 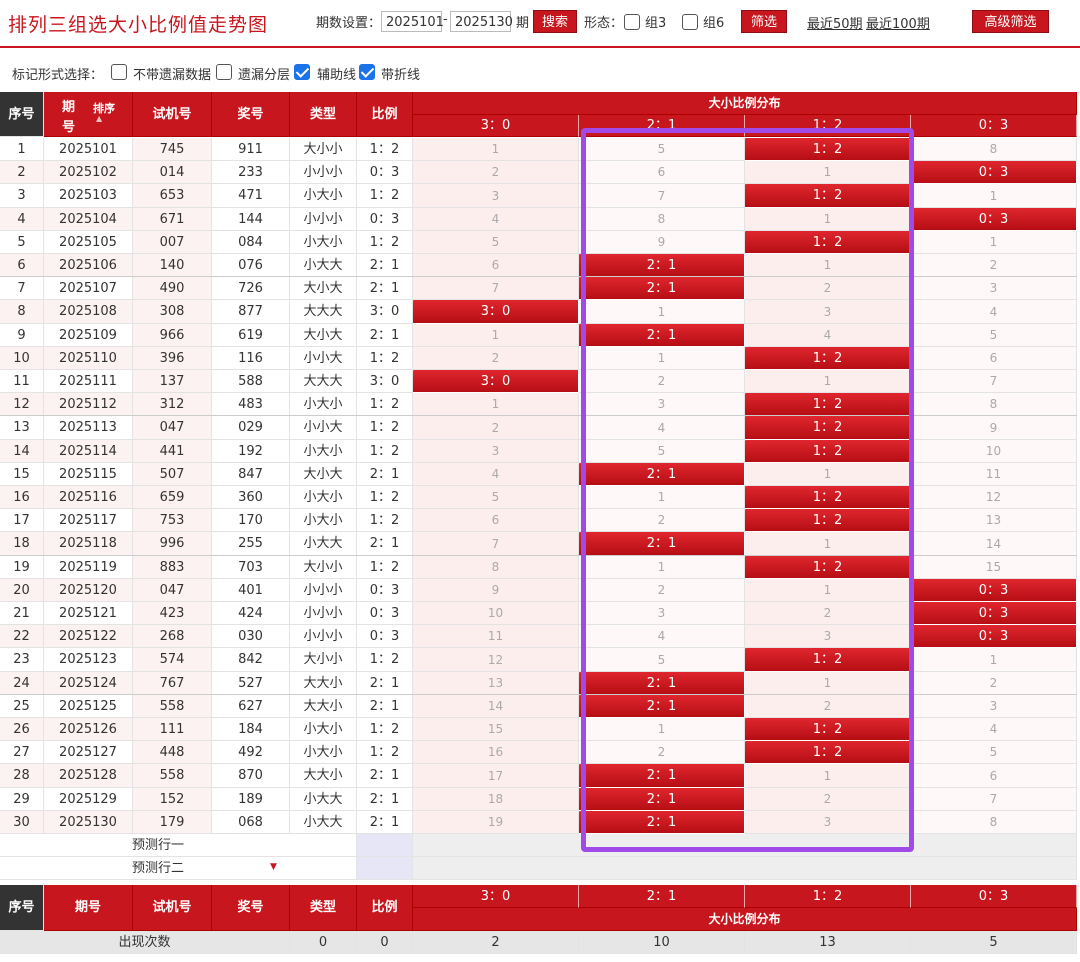 I want to click on row-type: 大大小, so click(x=323, y=706).